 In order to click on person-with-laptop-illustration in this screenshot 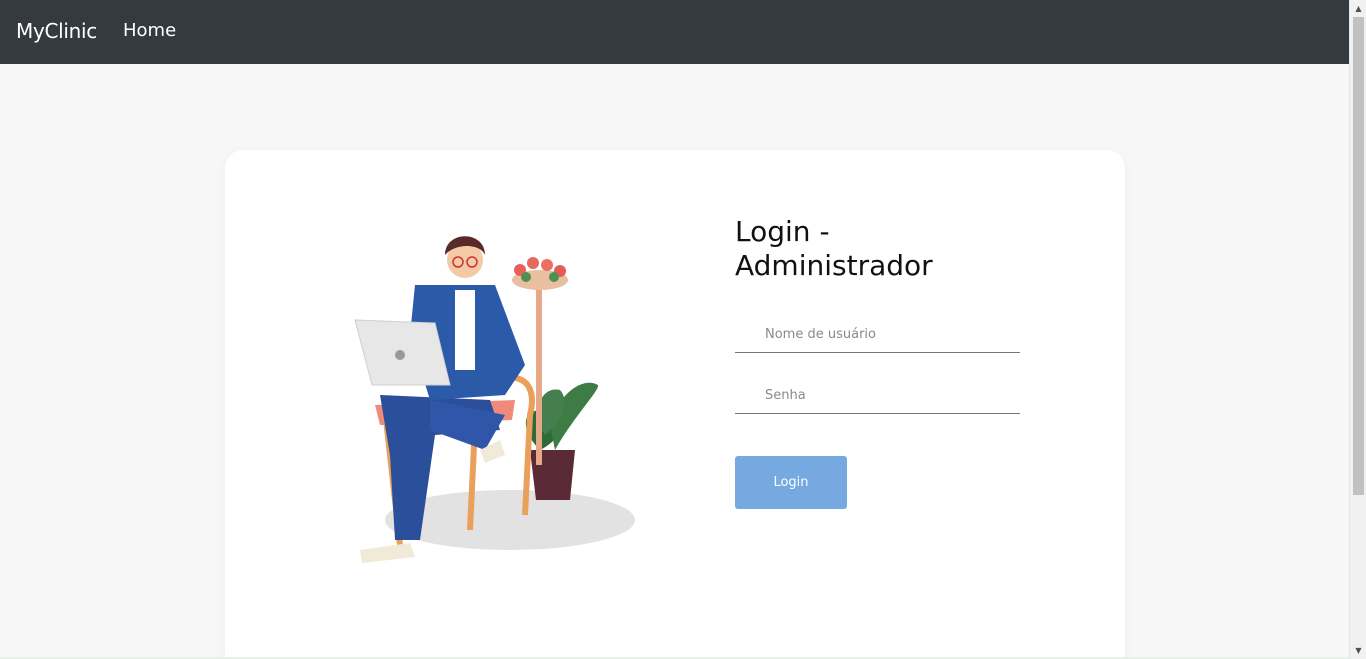, I will do `click(494, 399)`.